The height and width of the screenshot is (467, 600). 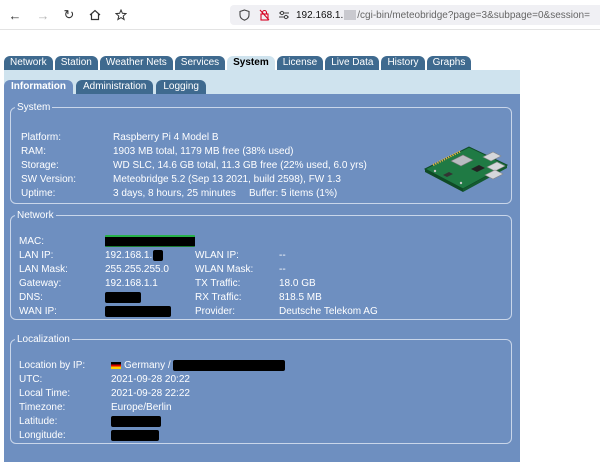 I want to click on ram-value: 1903 MB total, 1179 MB free (38% used), so click(x=203, y=151).